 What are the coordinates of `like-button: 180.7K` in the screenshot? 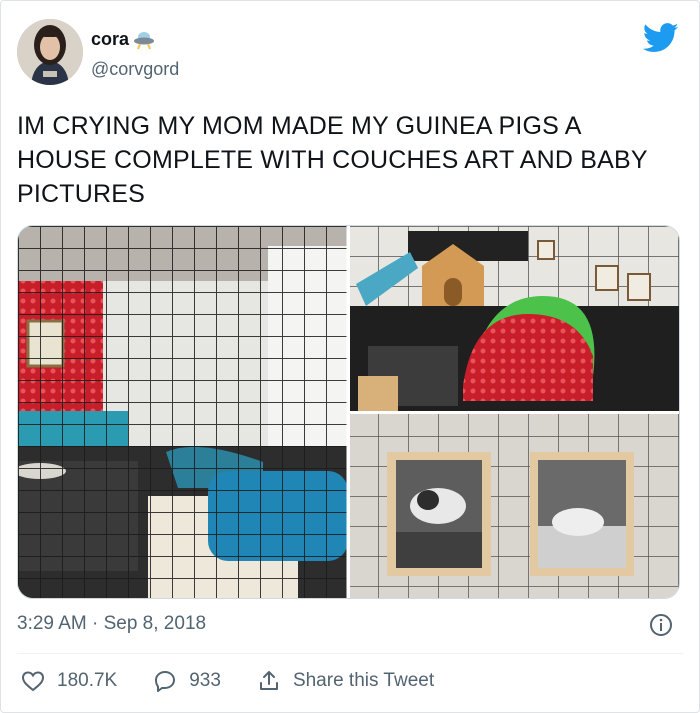 It's located at (69, 681).